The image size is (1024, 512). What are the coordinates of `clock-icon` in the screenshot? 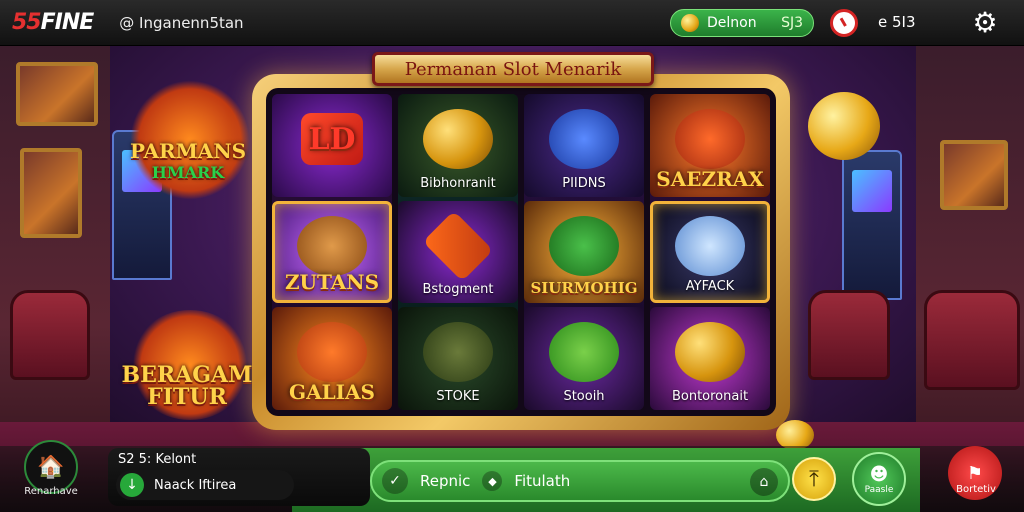 It's located at (844, 23).